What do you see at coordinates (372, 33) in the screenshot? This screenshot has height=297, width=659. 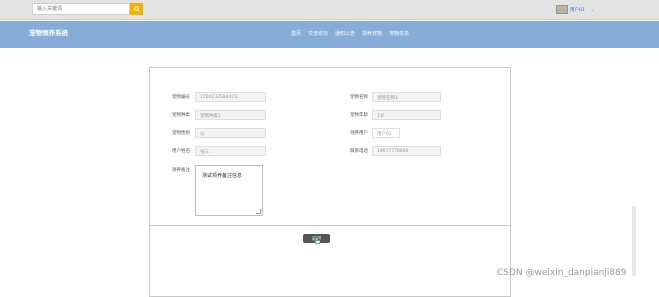 I see `nav-item-adopt-pets: 领养宠物` at bounding box center [372, 33].